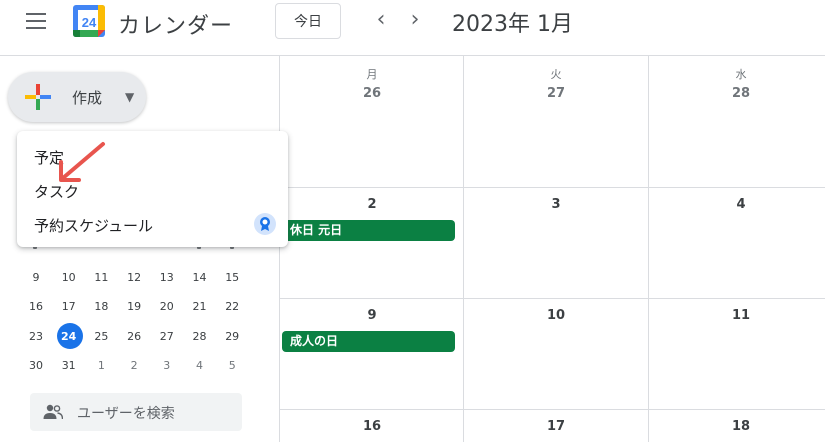 The image size is (825, 442). I want to click on mini-calendar-day: 20, so click(167, 307).